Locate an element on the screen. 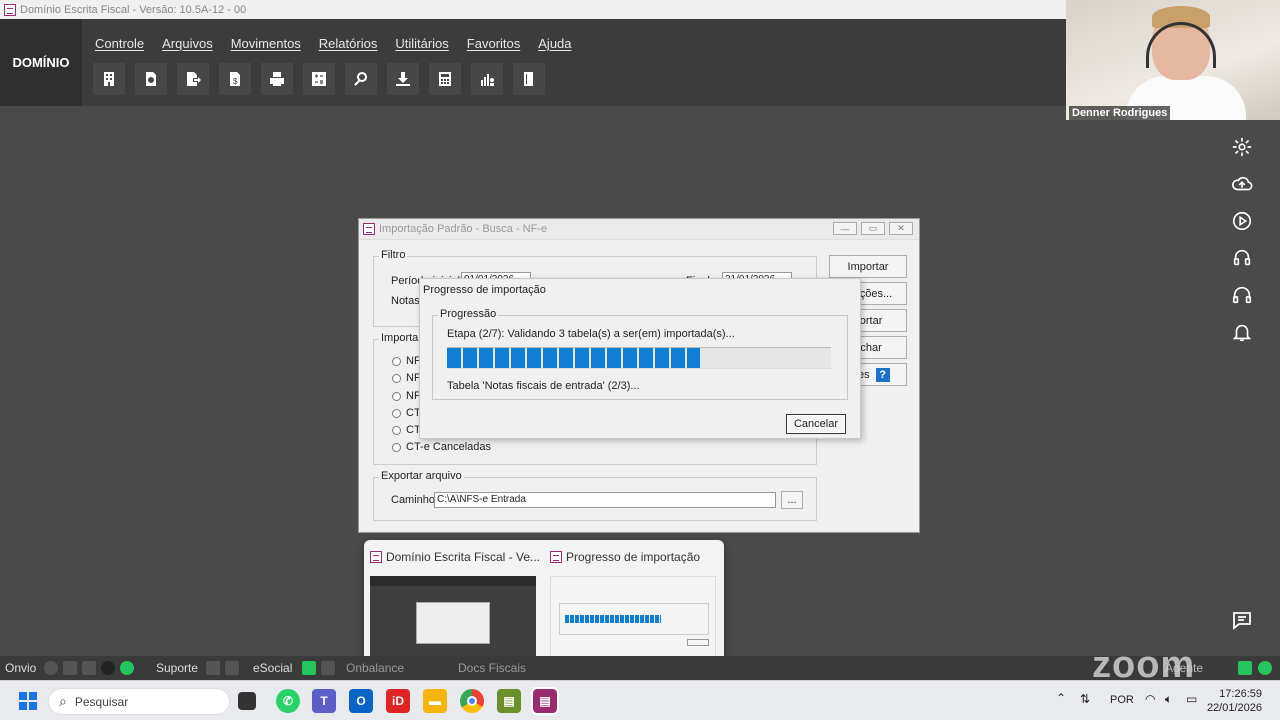 The height and width of the screenshot is (720, 1280). preview-title: Progresso de importação is located at coordinates (635, 557).